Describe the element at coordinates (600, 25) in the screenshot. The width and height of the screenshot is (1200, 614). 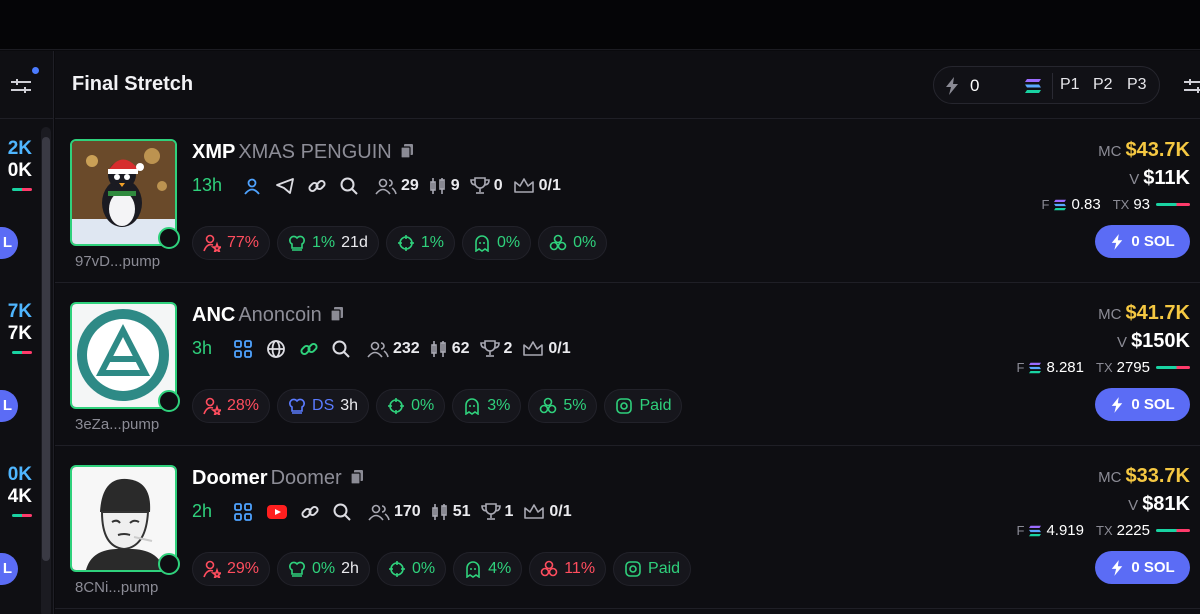
I see `top-bar` at that location.